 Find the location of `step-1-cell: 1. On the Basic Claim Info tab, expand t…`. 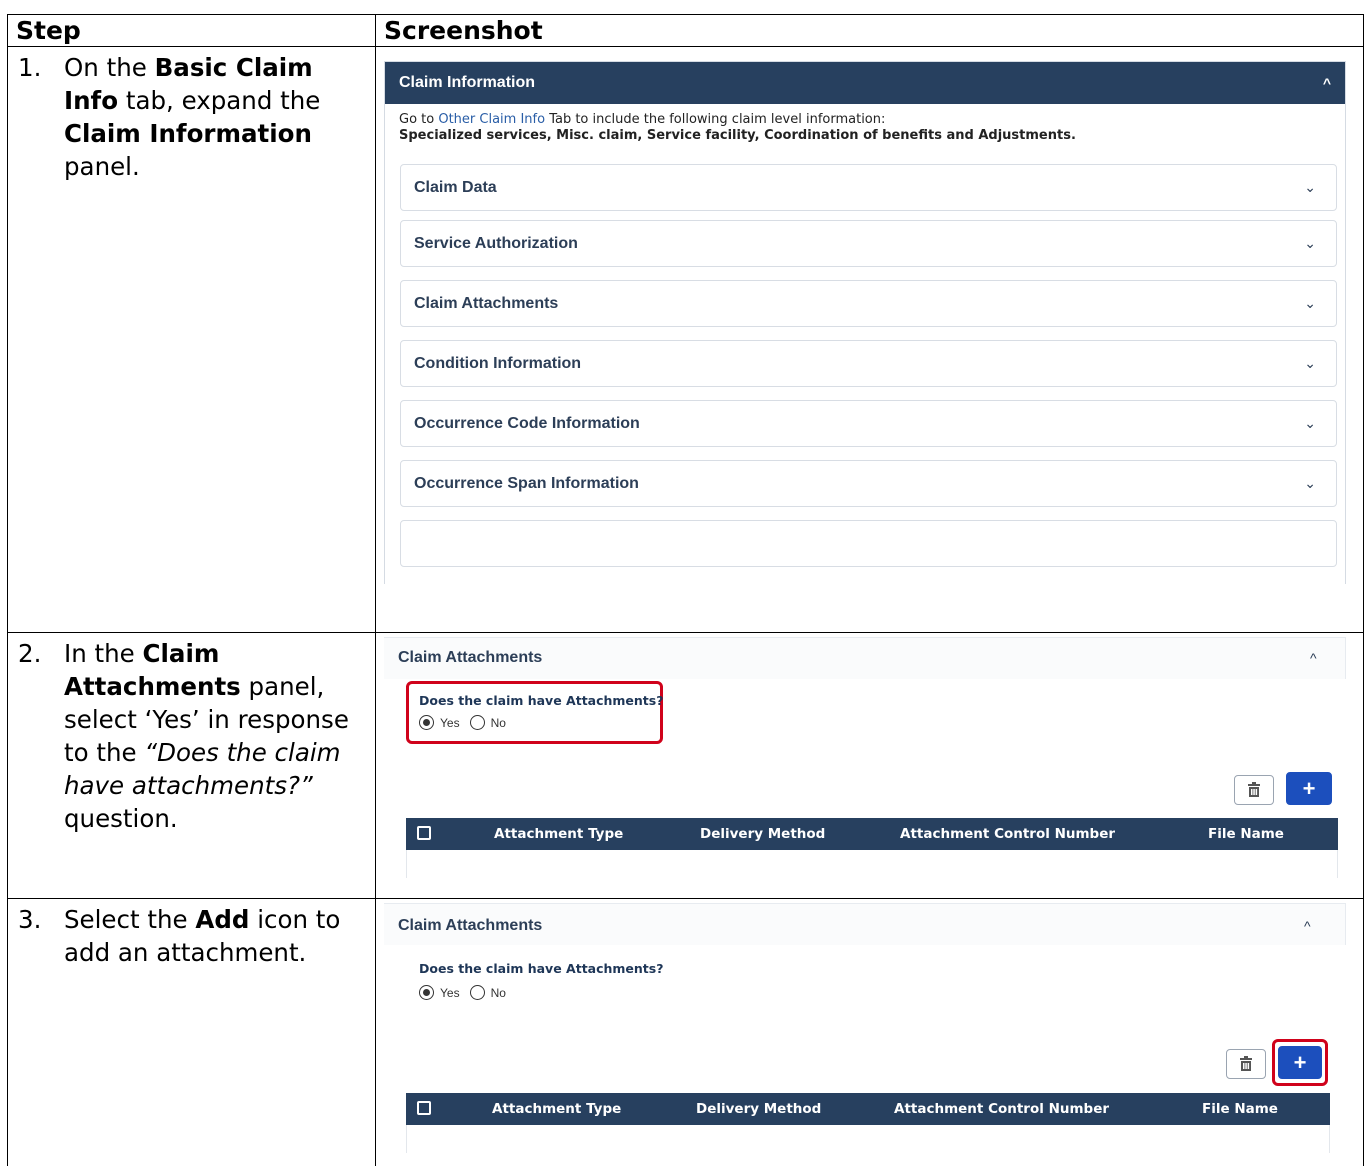

step-1-cell: 1. On the Basic Claim Info tab, expand t… is located at coordinates (191, 339).